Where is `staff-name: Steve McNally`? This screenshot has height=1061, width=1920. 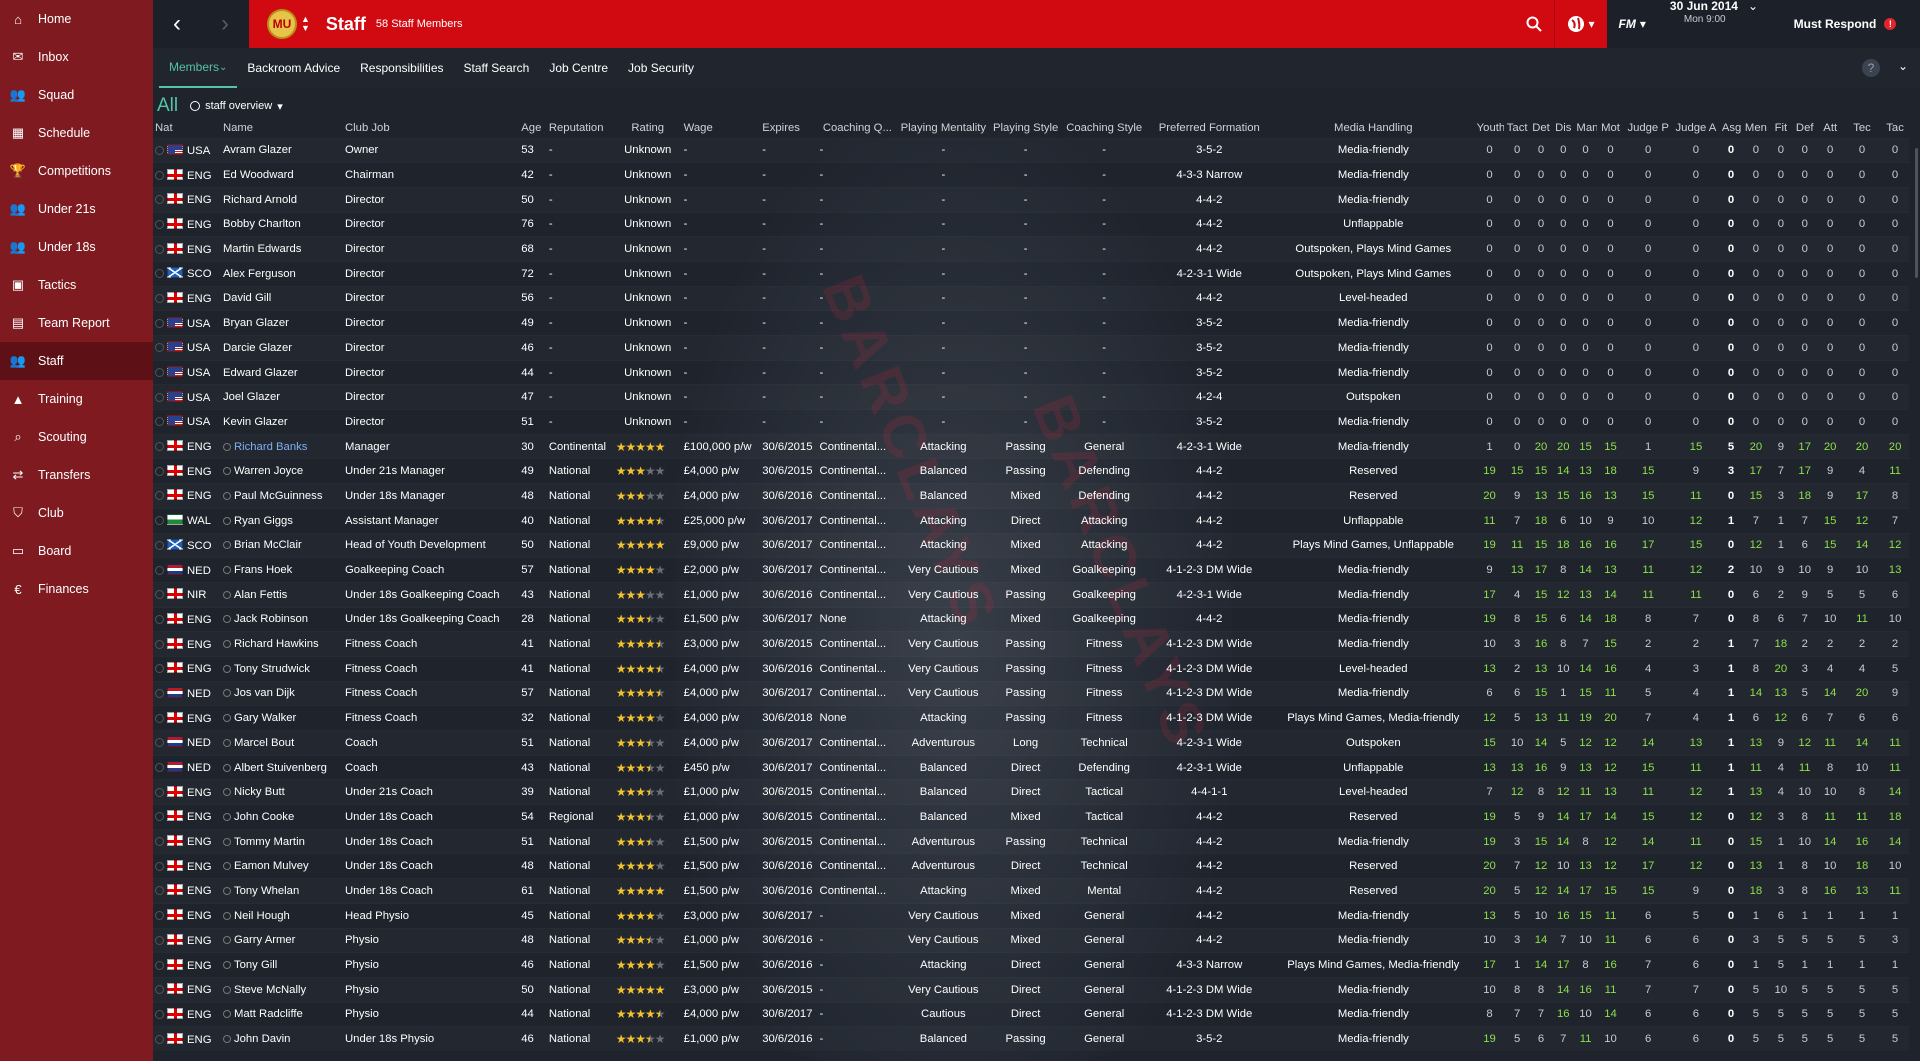 staff-name: Steve McNally is located at coordinates (270, 990).